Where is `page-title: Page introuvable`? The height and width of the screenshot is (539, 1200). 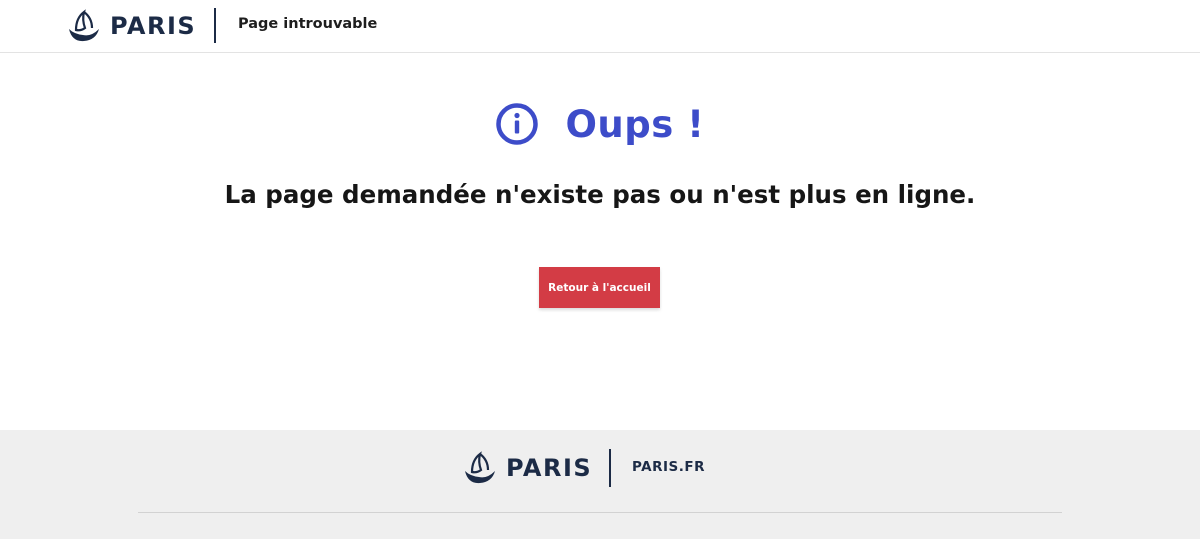
page-title: Page introuvable is located at coordinates (308, 24).